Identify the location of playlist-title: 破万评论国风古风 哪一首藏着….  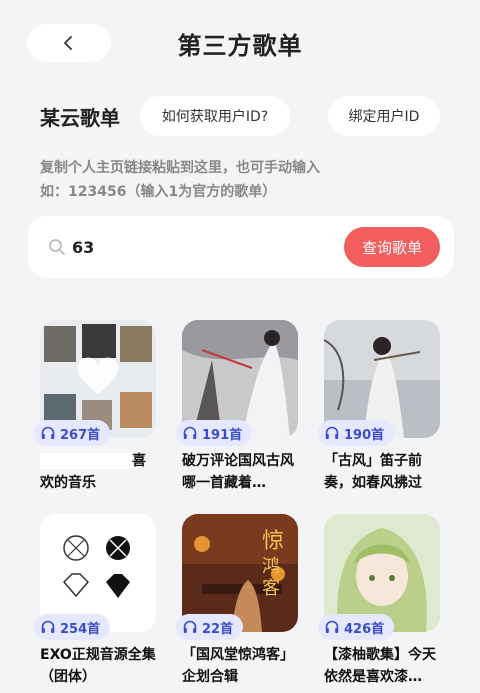
(238, 472).